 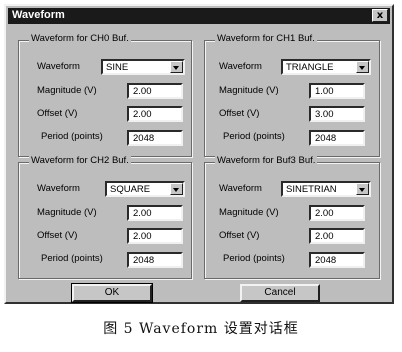 What do you see at coordinates (155, 260) in the screenshot?
I see `period-field-ch2: 2048` at bounding box center [155, 260].